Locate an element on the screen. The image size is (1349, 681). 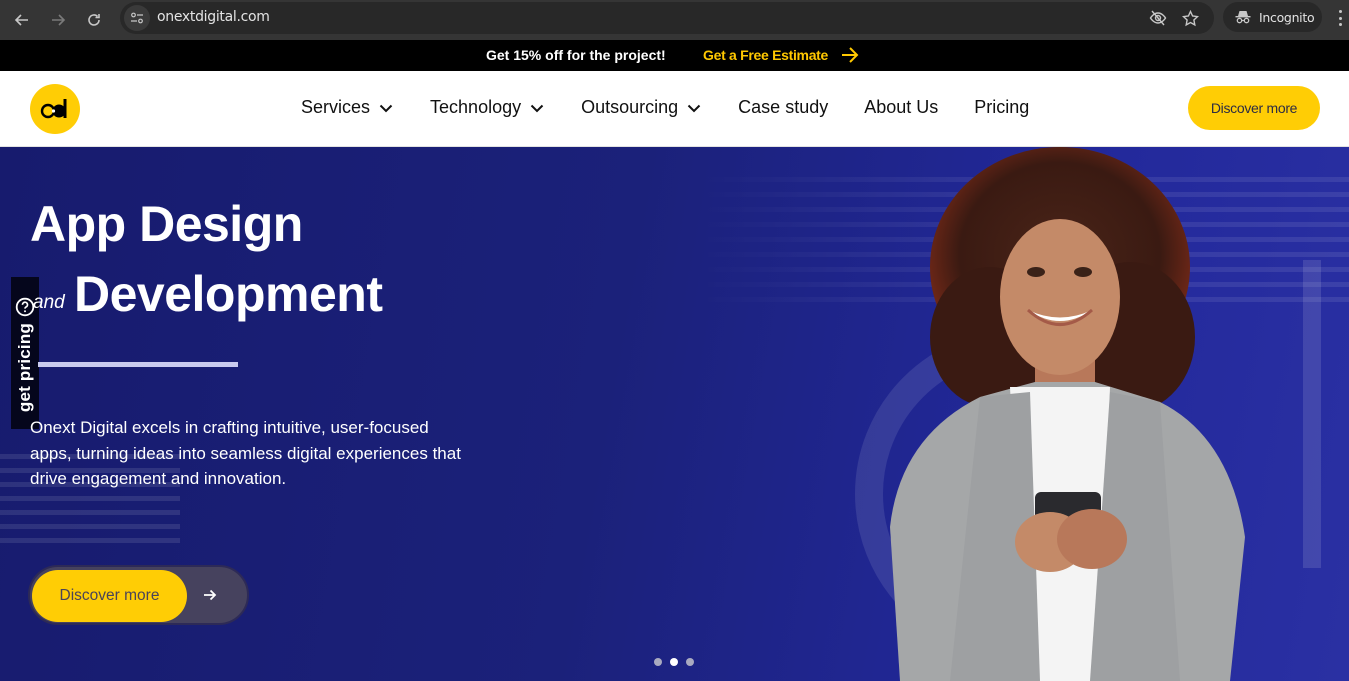
hero-discover-more-button: Discover more is located at coordinates (138, 595).